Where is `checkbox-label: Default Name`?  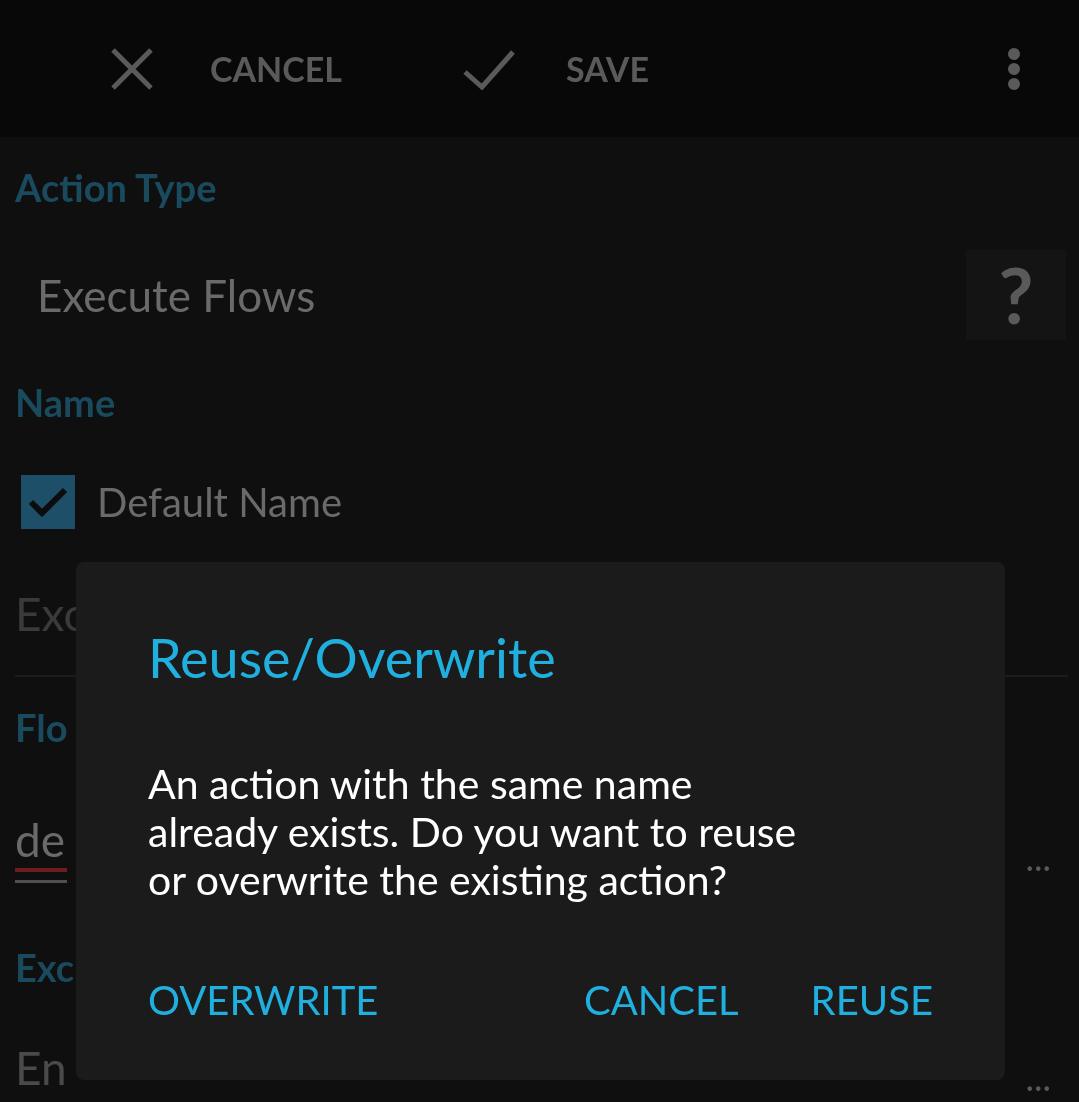
checkbox-label: Default Name is located at coordinates (219, 502).